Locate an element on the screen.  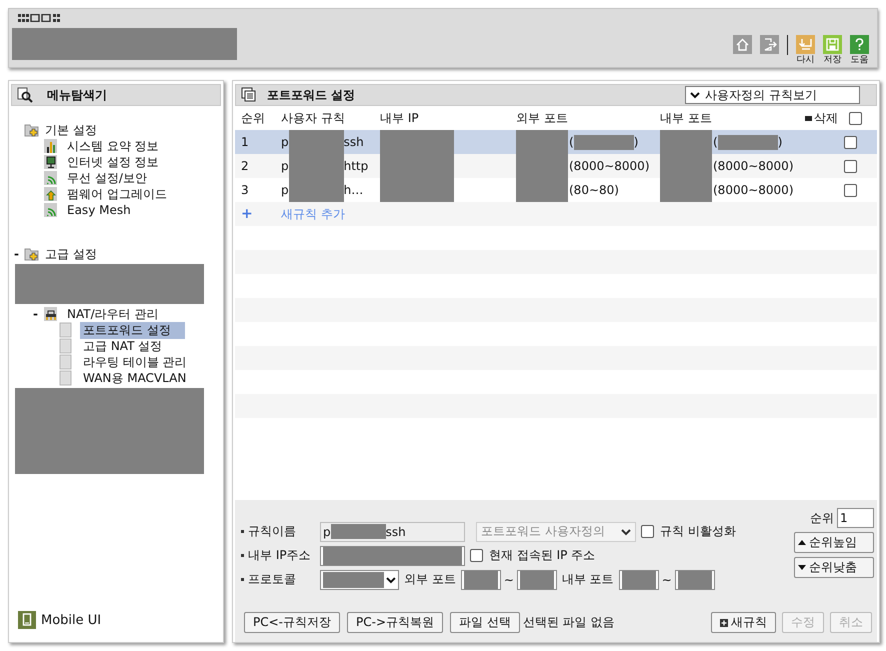
table-cell: 2 is located at coordinates (245, 166).